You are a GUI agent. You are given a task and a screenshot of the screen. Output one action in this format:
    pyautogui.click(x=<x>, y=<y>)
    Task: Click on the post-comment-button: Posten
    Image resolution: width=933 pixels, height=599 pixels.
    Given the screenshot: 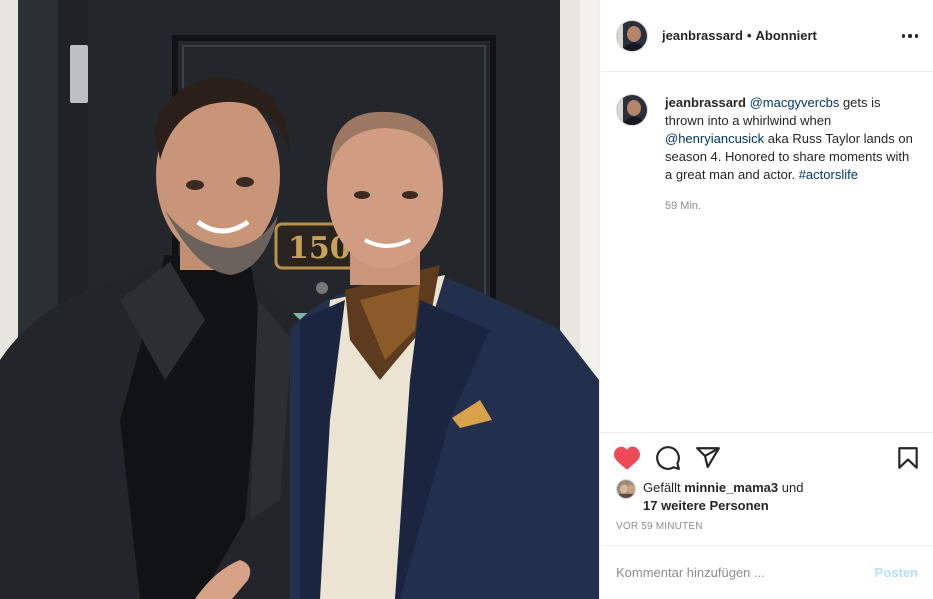 What is the action you would take?
    pyautogui.click(x=896, y=572)
    